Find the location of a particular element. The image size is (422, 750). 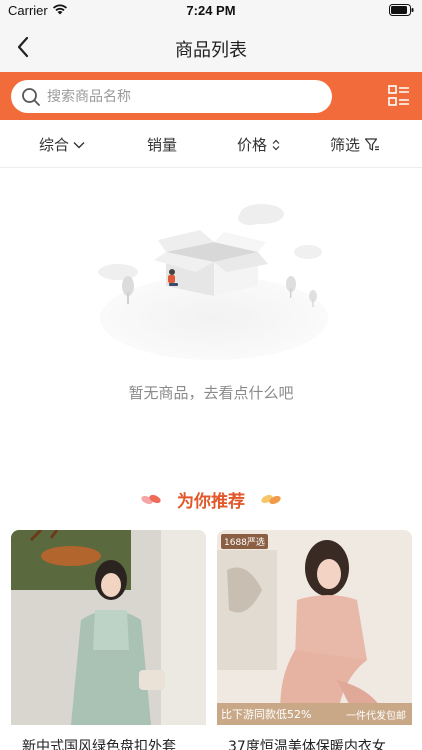

product-card: 新中式国风绿色盘扣外套 is located at coordinates (108, 640).